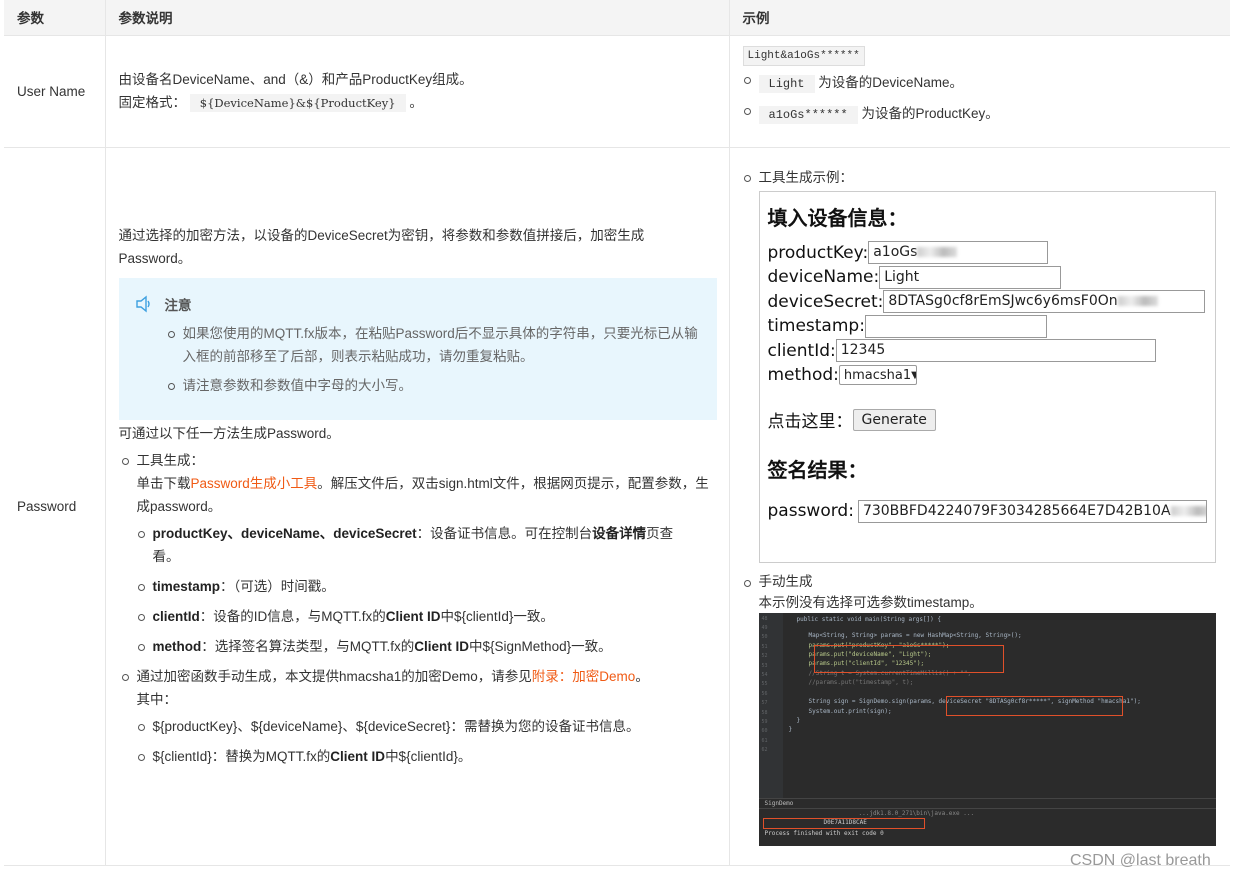 Image resolution: width=1254 pixels, height=879 pixels. I want to click on result-title: 签名结果：, so click(817, 470).